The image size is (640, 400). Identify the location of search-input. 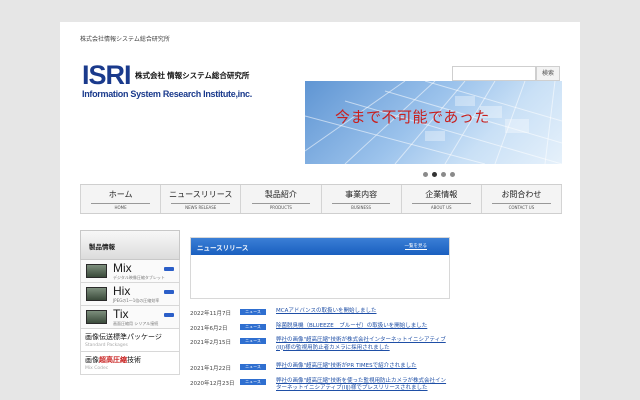
(494, 73).